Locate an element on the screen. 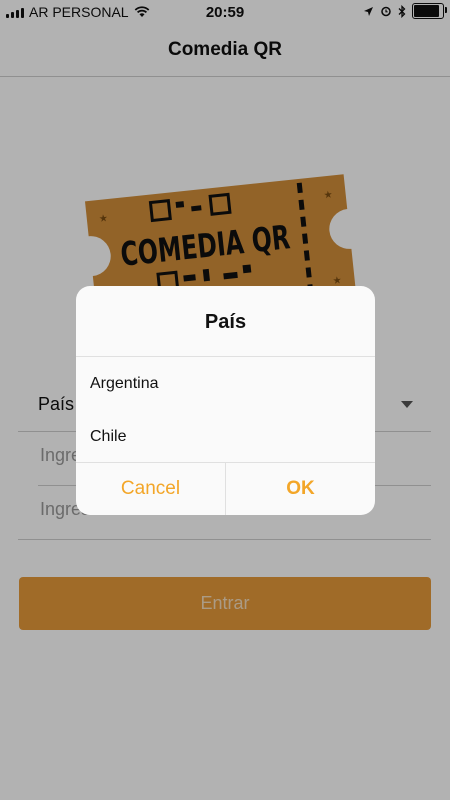 The image size is (450, 800). option-argentina: Argentina is located at coordinates (124, 384).